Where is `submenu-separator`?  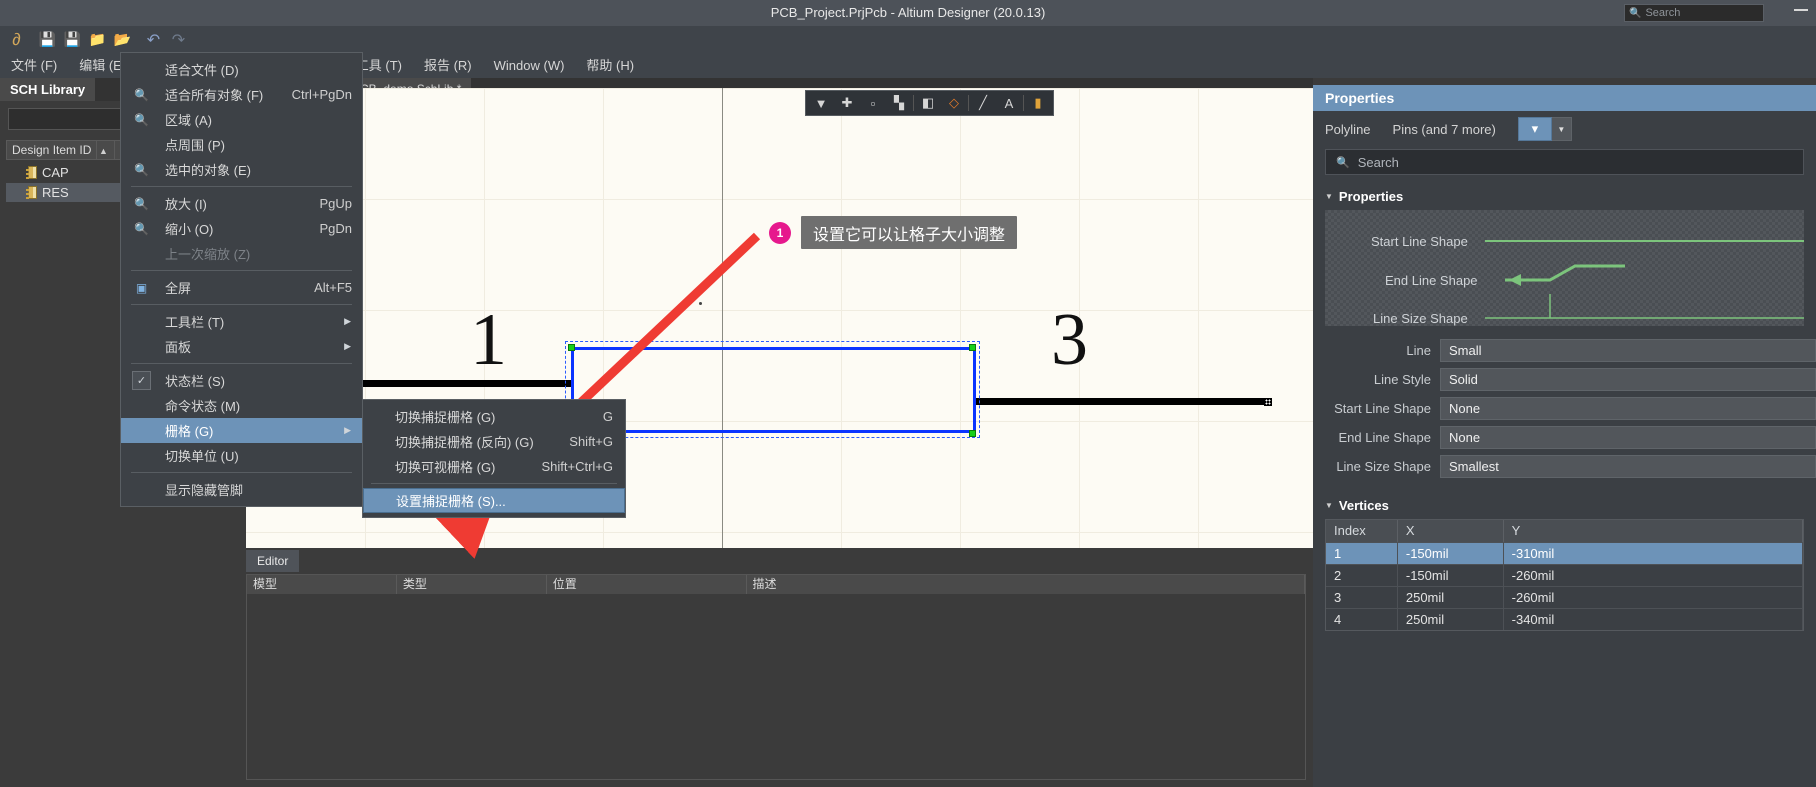 submenu-separator is located at coordinates (494, 483).